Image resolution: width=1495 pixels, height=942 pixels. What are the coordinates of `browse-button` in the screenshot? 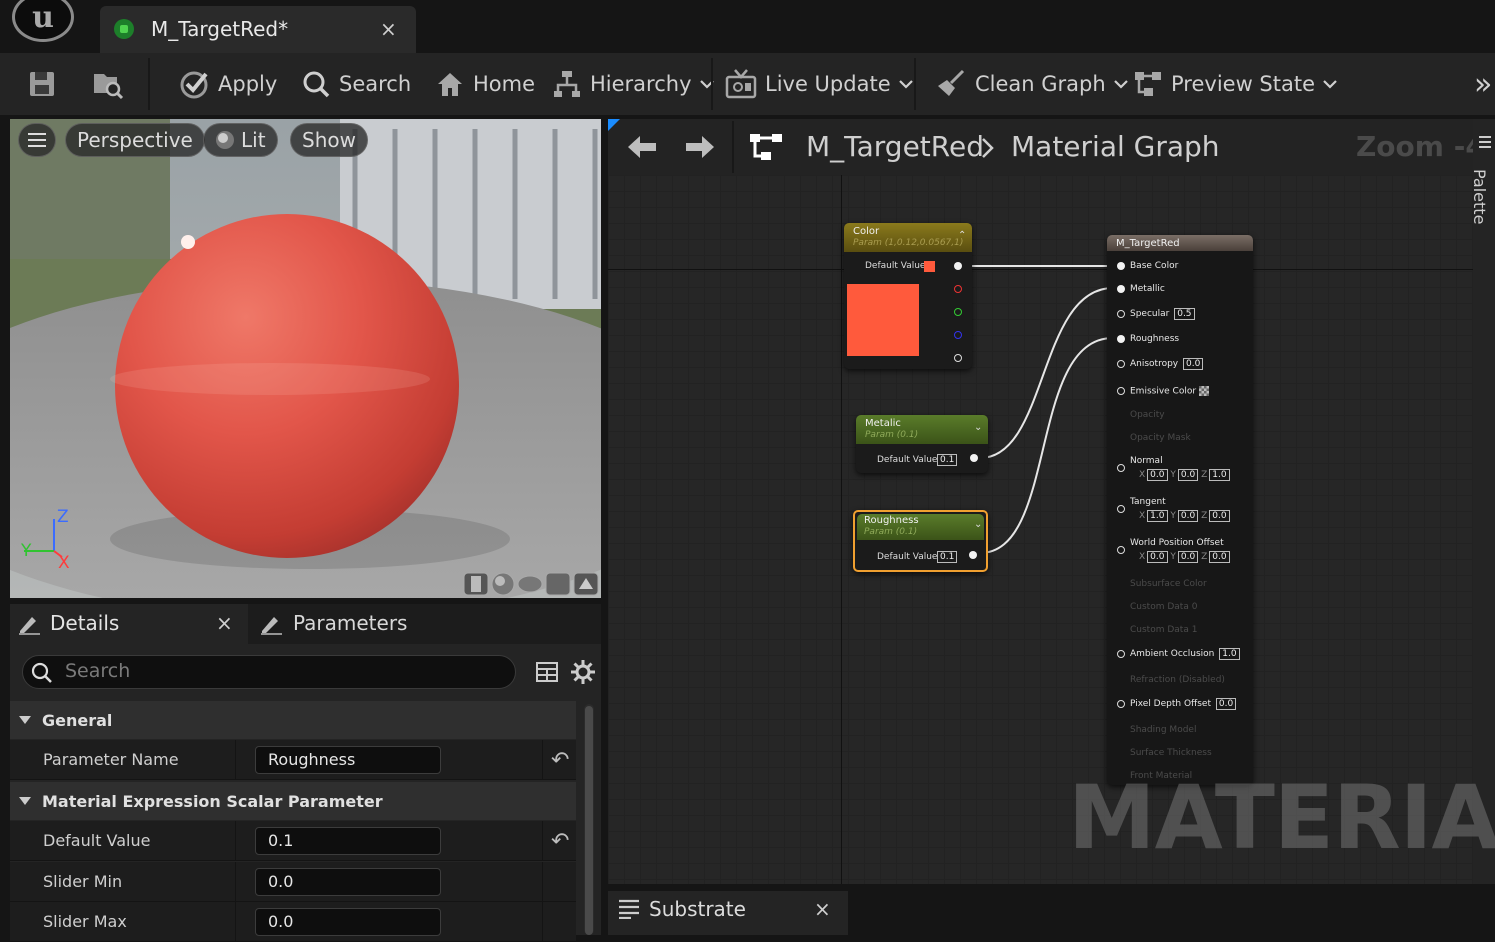 It's located at (108, 84).